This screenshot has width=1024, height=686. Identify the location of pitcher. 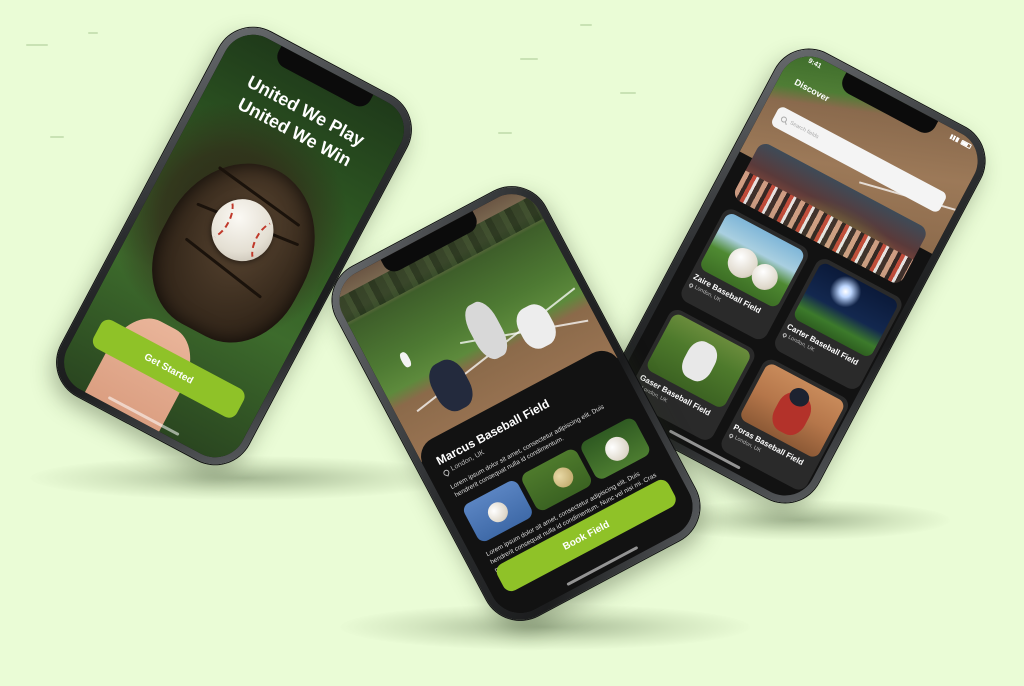
(699, 361).